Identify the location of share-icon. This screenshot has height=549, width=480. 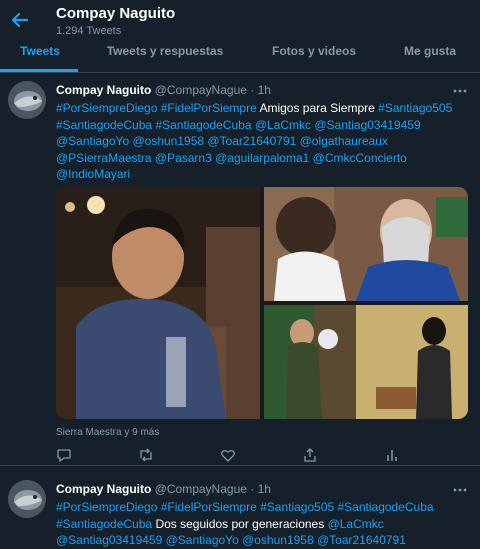
(310, 455).